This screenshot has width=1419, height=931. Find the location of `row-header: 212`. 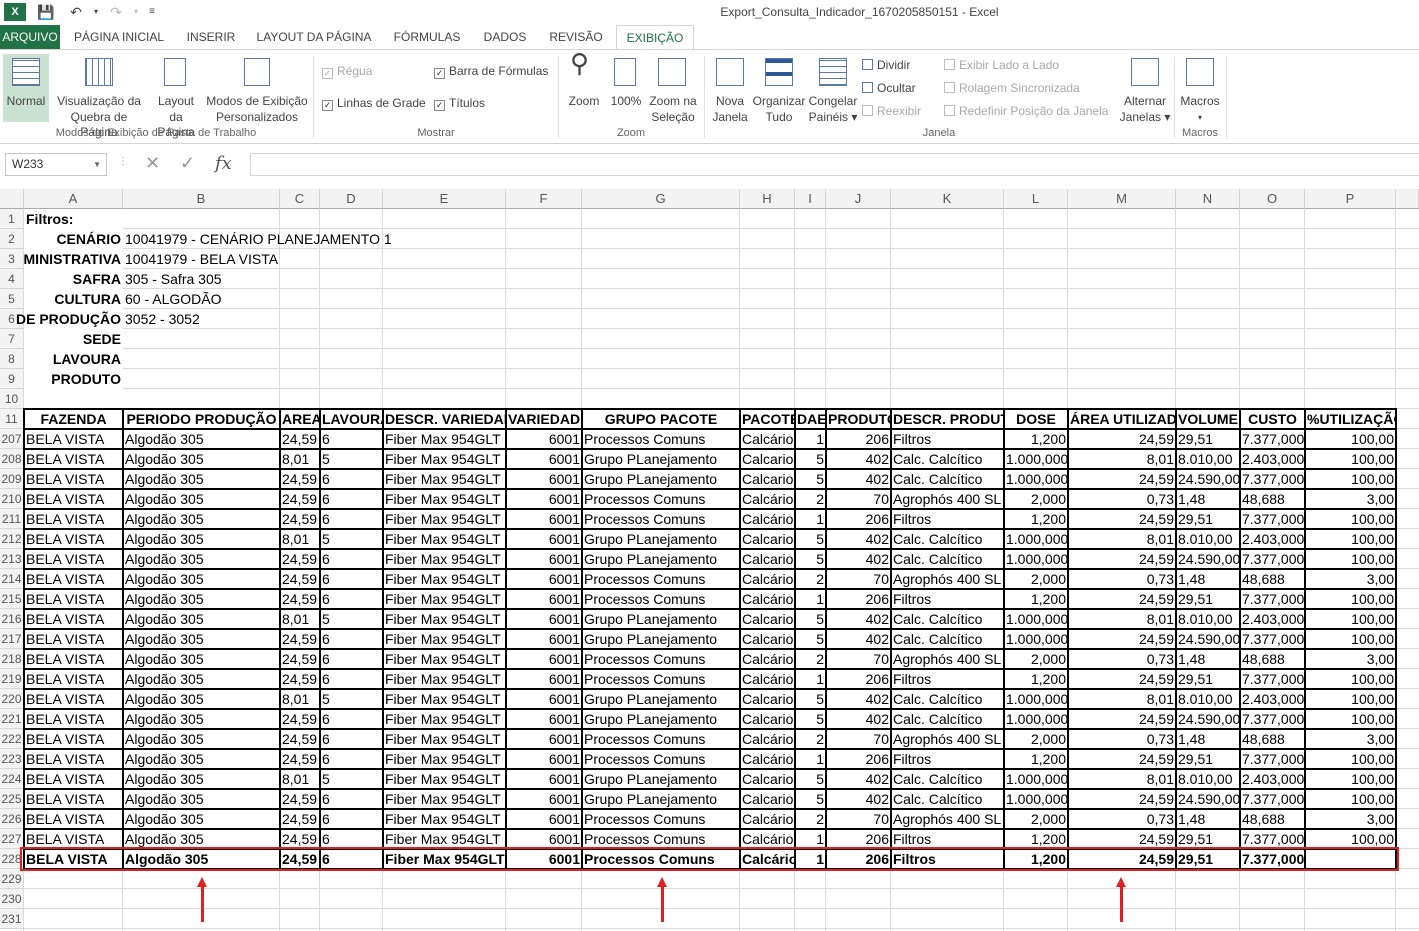

row-header: 212 is located at coordinates (12, 539).